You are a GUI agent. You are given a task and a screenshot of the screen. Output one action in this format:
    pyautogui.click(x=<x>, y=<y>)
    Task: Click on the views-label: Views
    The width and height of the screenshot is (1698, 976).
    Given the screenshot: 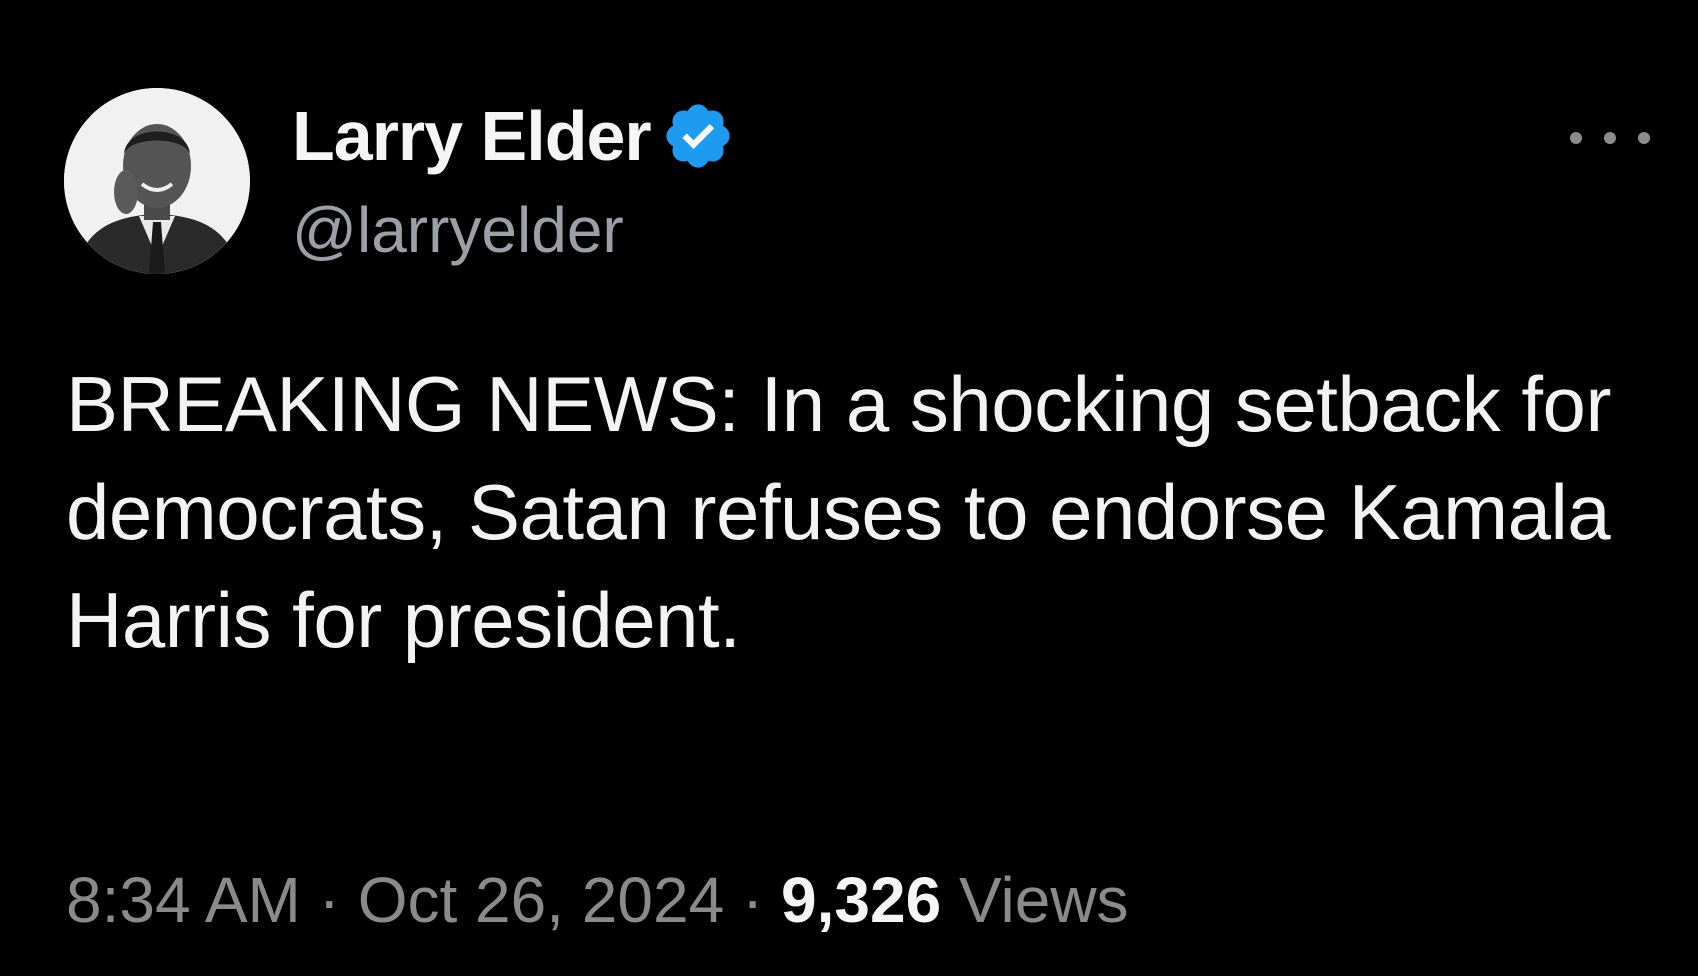 What is the action you would take?
    pyautogui.click(x=1043, y=900)
    